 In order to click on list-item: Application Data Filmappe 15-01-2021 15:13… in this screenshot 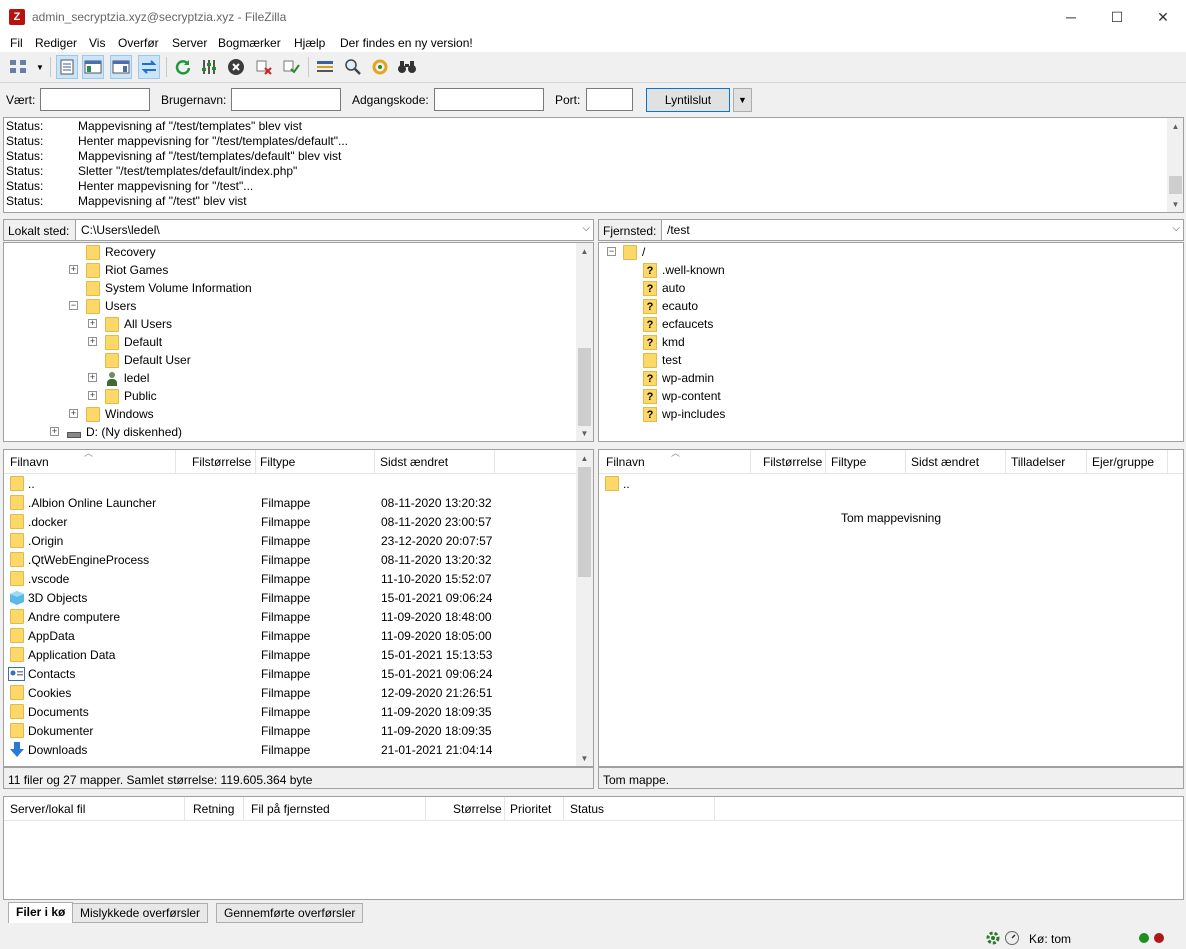, I will do `click(290, 655)`.